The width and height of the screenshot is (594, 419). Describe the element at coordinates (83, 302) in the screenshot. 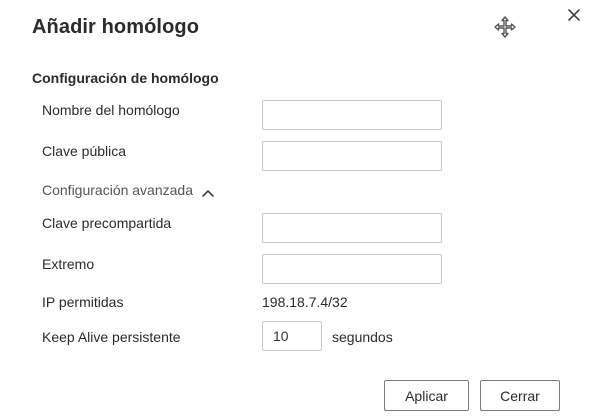

I see `allowed-ips-label: IP permitidas` at that location.